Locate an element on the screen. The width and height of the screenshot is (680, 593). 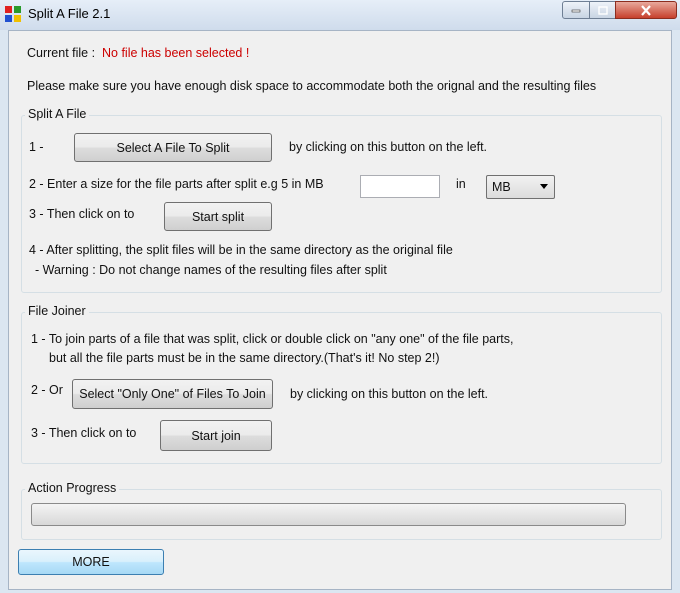
unit-select-value: MB is located at coordinates (501, 187).